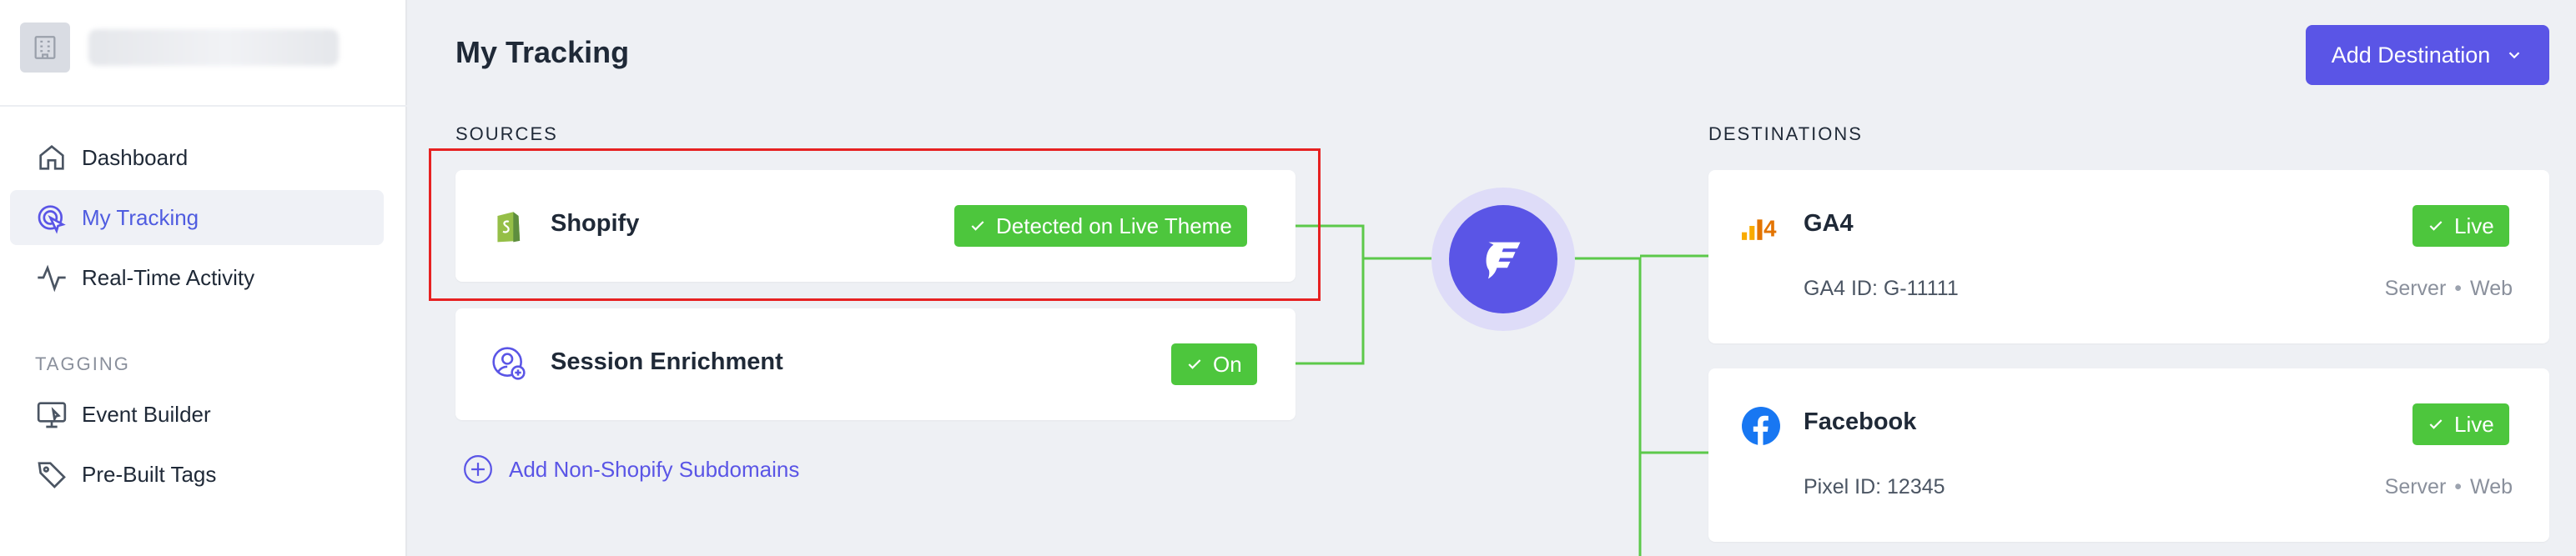 This screenshot has width=2576, height=556. What do you see at coordinates (2128, 256) in the screenshot?
I see `destination-card-ga4: 4 GA4 Live GA4 ID: G-11111 Server • Web` at bounding box center [2128, 256].